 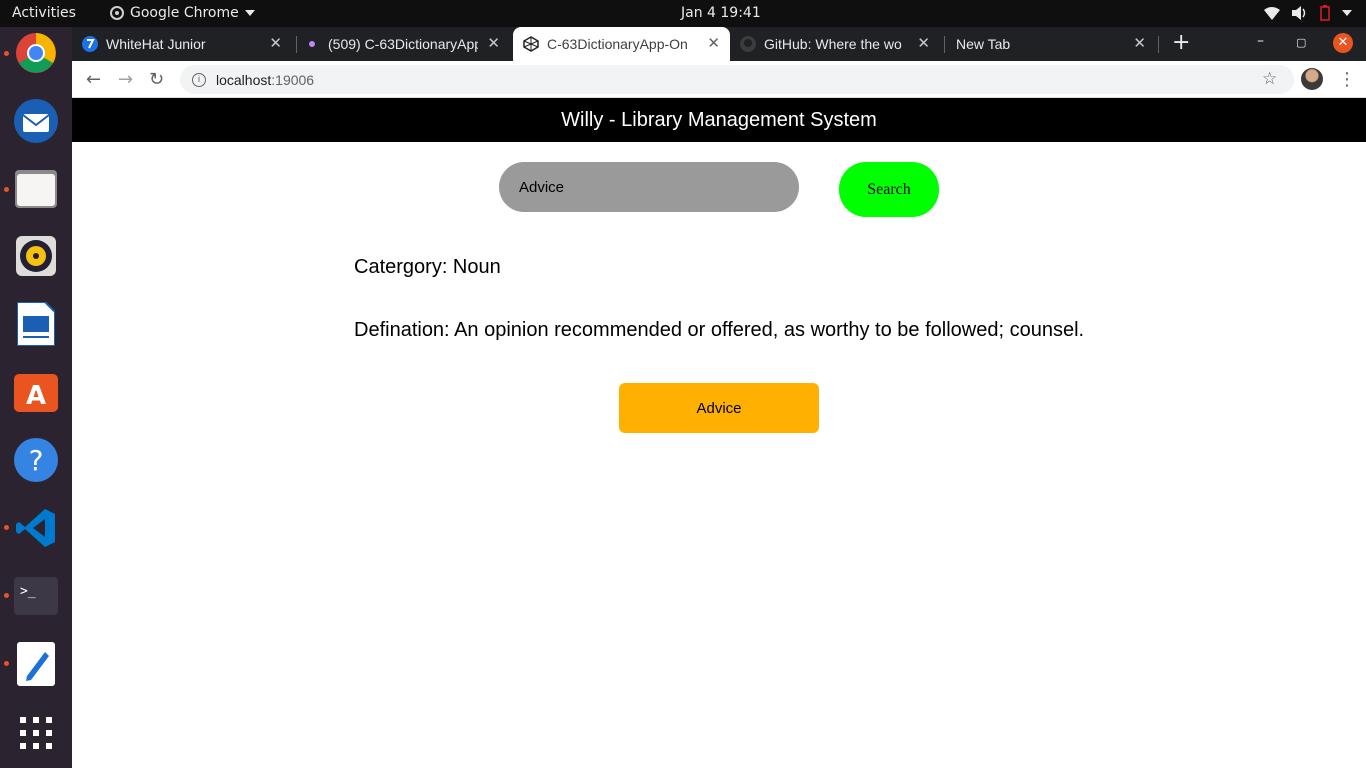 What do you see at coordinates (1181, 42) in the screenshot?
I see `new-tab-button: +` at bounding box center [1181, 42].